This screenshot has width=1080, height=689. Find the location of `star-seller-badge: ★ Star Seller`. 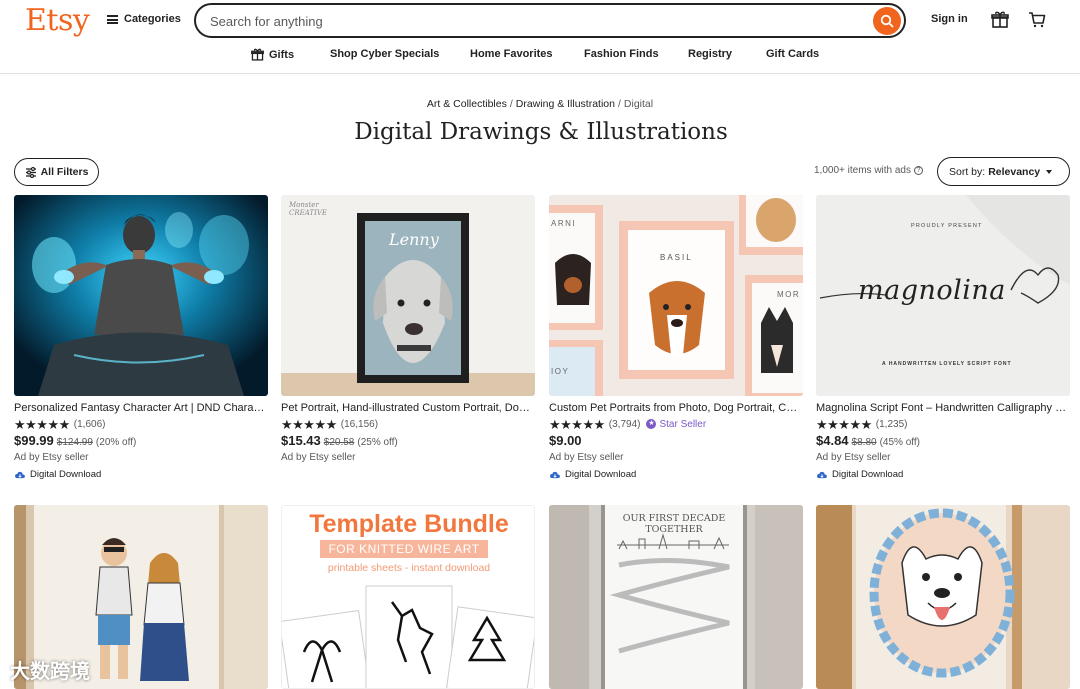

star-seller-badge: ★ Star Seller is located at coordinates (676, 424).